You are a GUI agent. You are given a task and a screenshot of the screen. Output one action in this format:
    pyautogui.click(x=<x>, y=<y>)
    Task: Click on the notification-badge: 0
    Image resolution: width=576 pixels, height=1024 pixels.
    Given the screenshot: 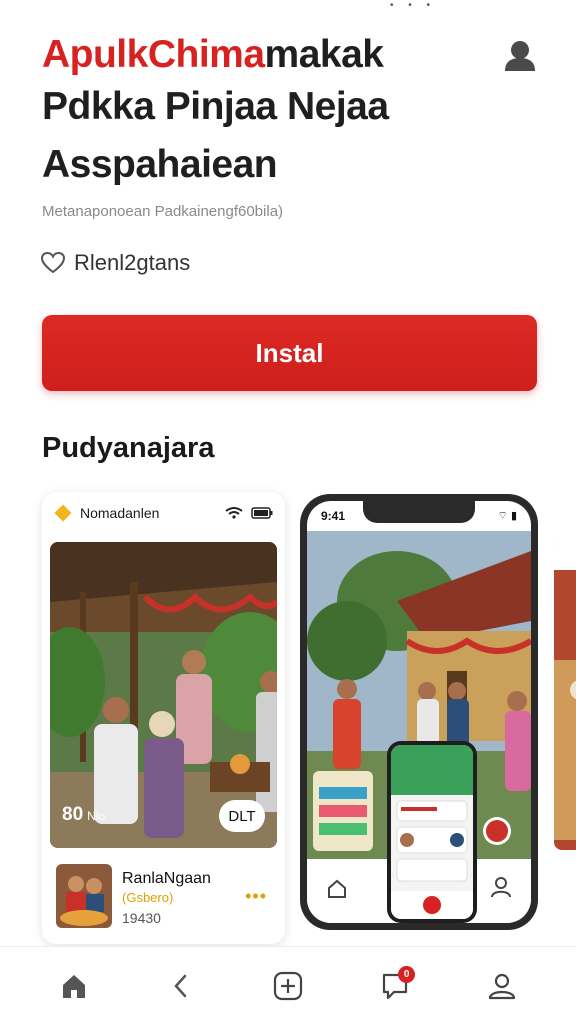 What is the action you would take?
    pyautogui.click(x=407, y=974)
    